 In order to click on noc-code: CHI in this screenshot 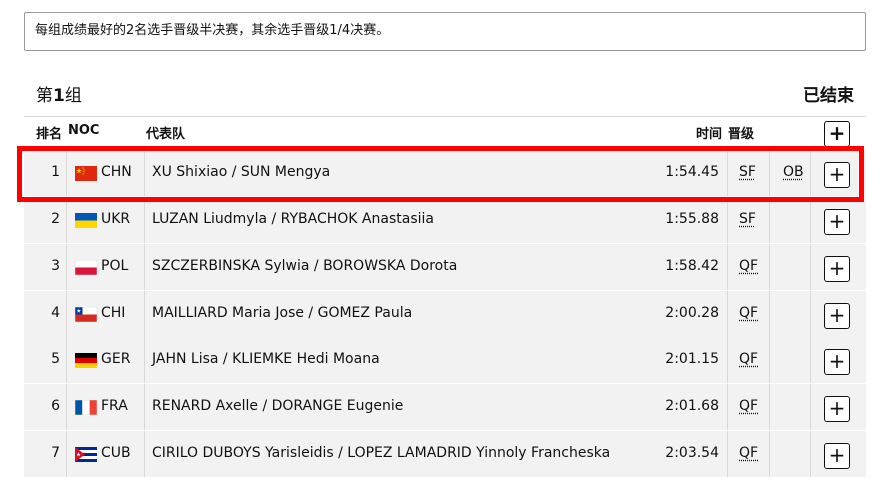, I will do `click(113, 313)`.